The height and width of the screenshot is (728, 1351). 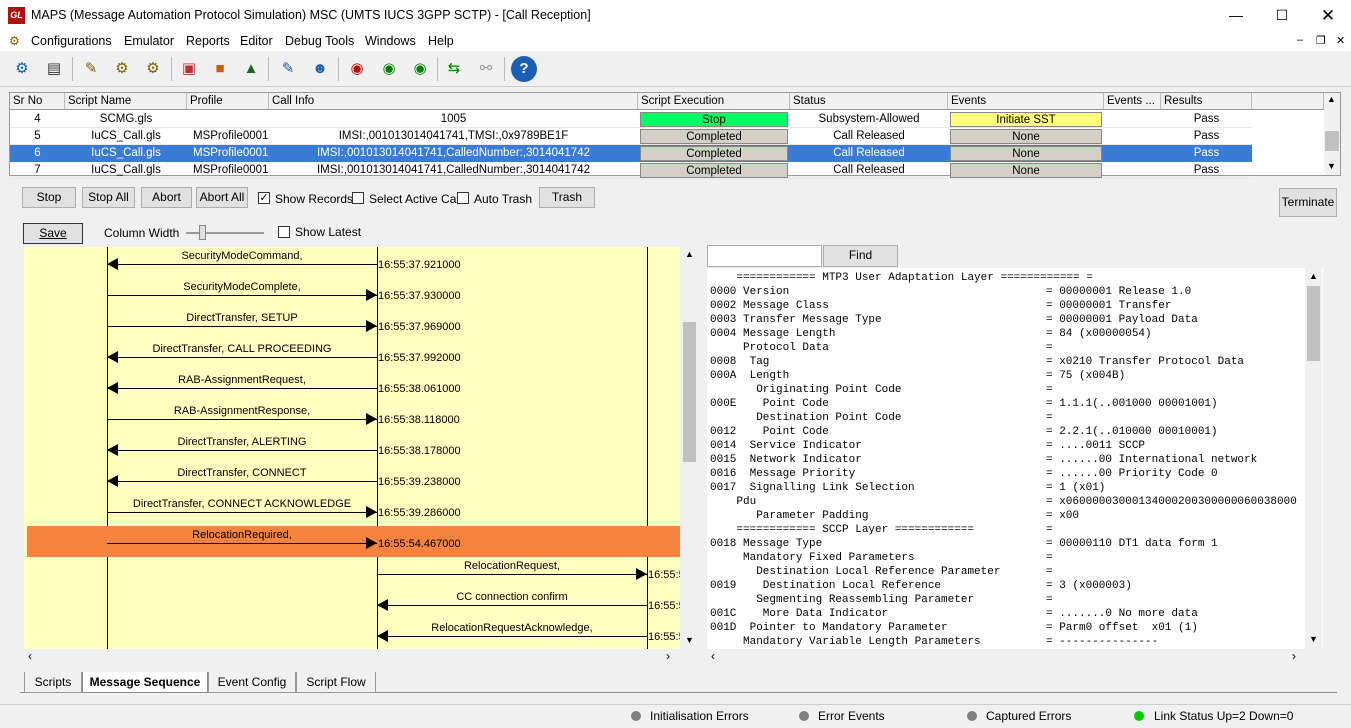 I want to click on sequence-message-row: CC connection confirm 16:55:5, so click(x=352, y=603).